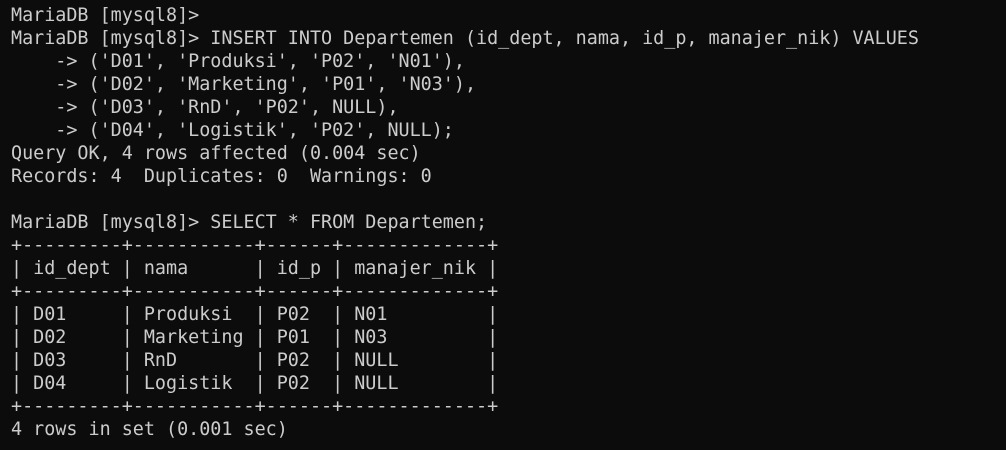  What do you see at coordinates (149, 429) in the screenshot?
I see `rows-in-set-line: 4 rows in set (0.001 sec)` at bounding box center [149, 429].